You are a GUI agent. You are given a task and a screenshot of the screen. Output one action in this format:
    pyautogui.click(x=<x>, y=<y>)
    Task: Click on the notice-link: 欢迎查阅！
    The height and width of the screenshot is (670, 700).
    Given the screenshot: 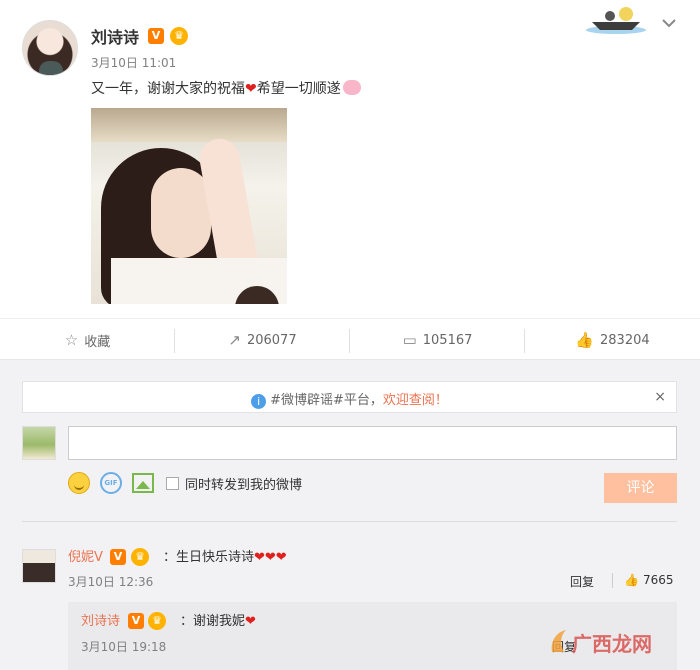 What is the action you would take?
    pyautogui.click(x=415, y=400)
    